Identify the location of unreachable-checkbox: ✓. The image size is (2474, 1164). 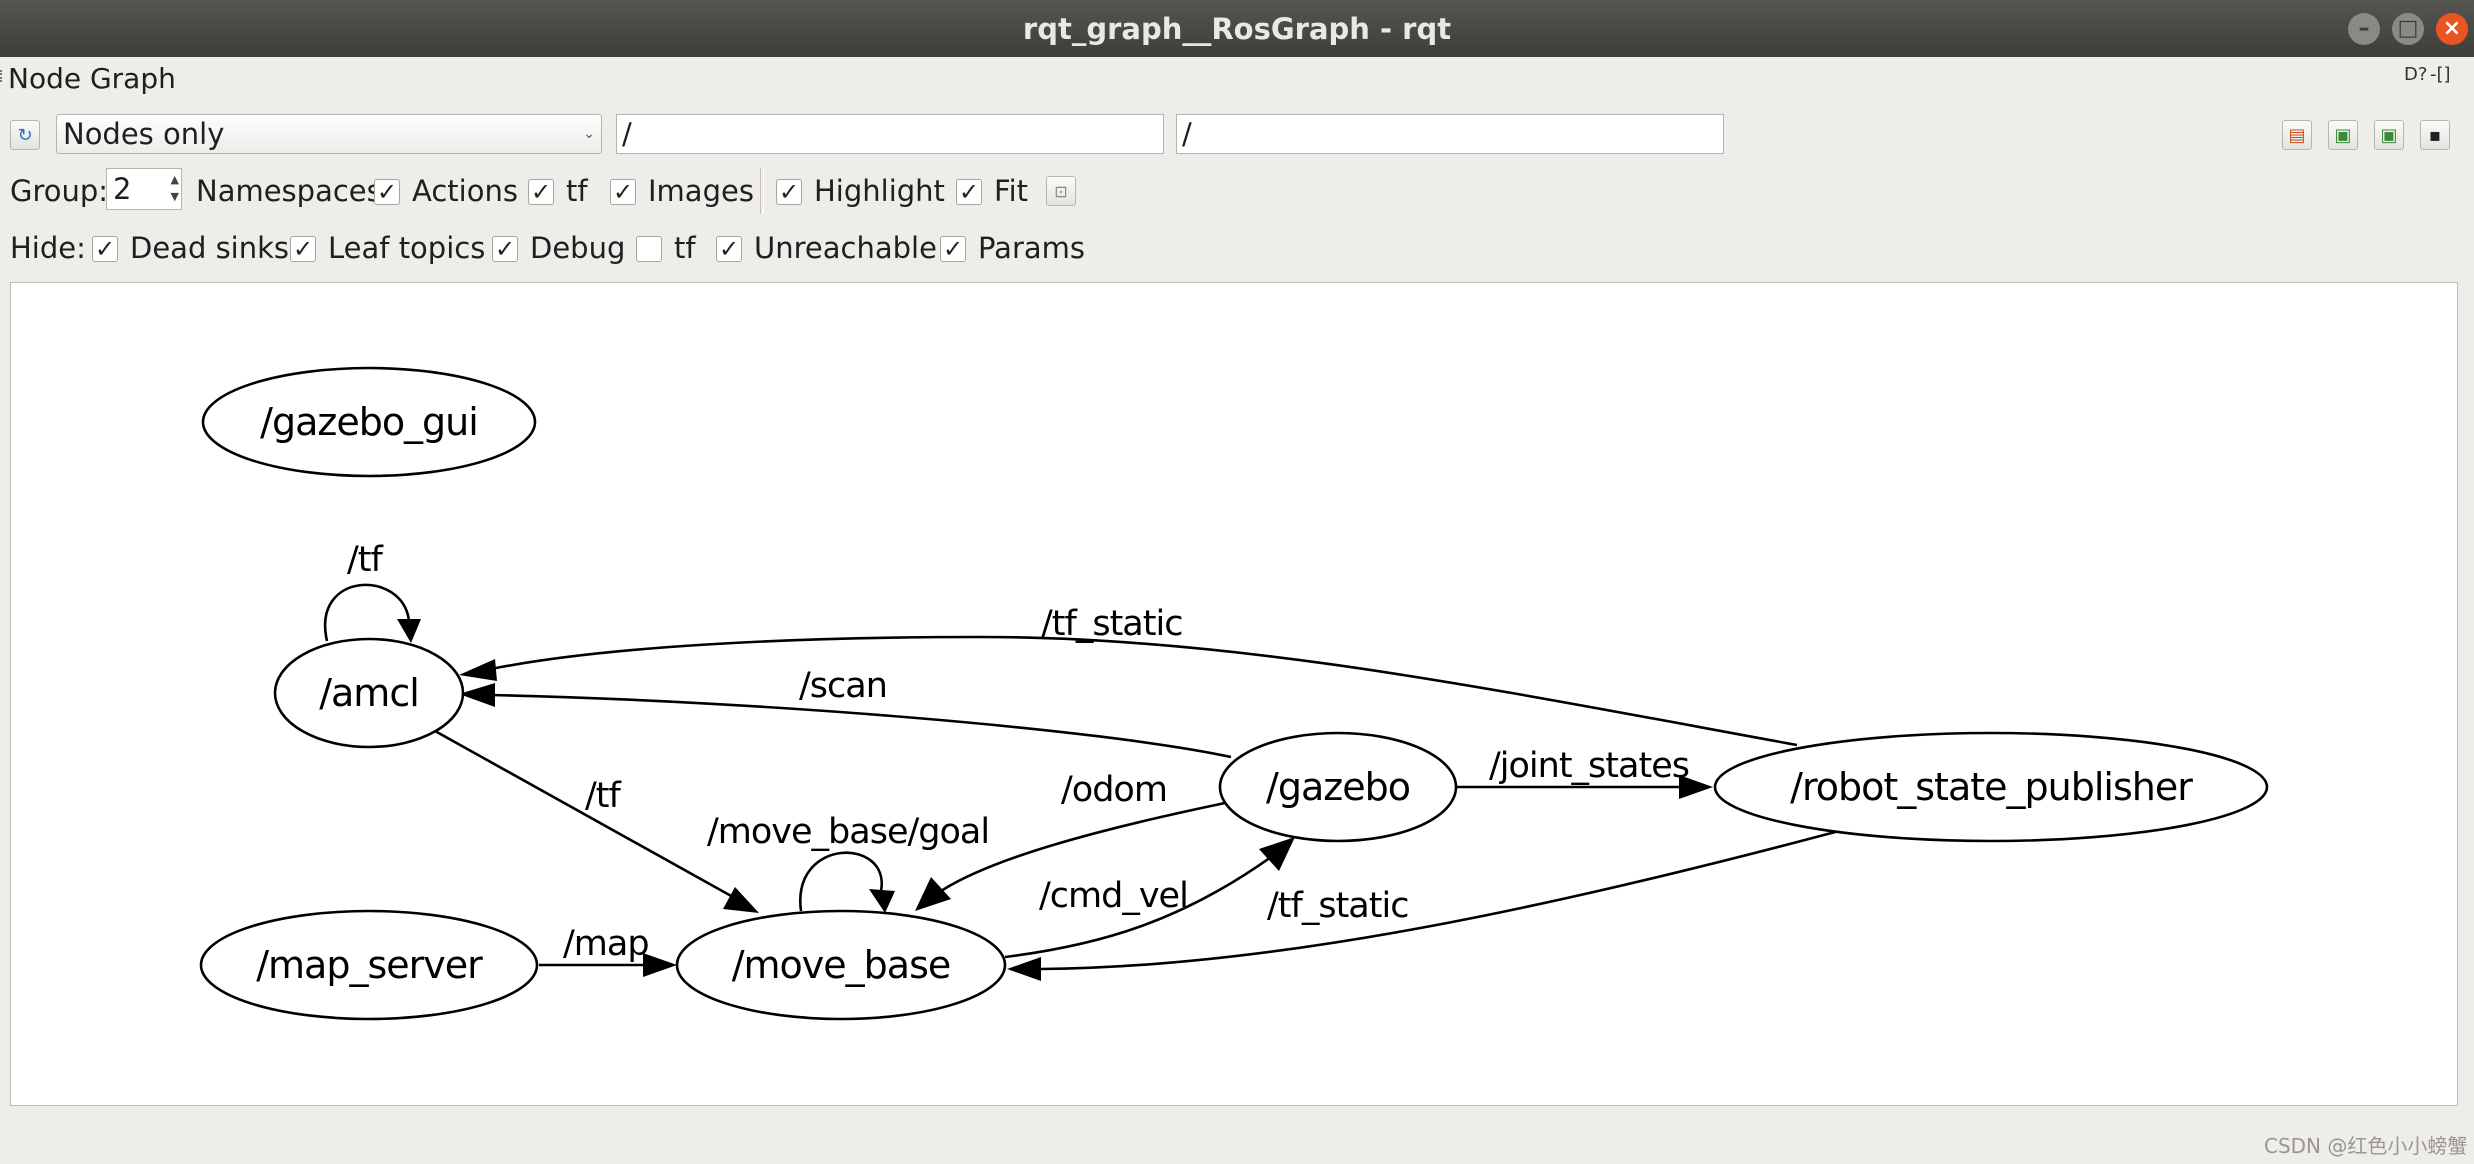
(729, 249).